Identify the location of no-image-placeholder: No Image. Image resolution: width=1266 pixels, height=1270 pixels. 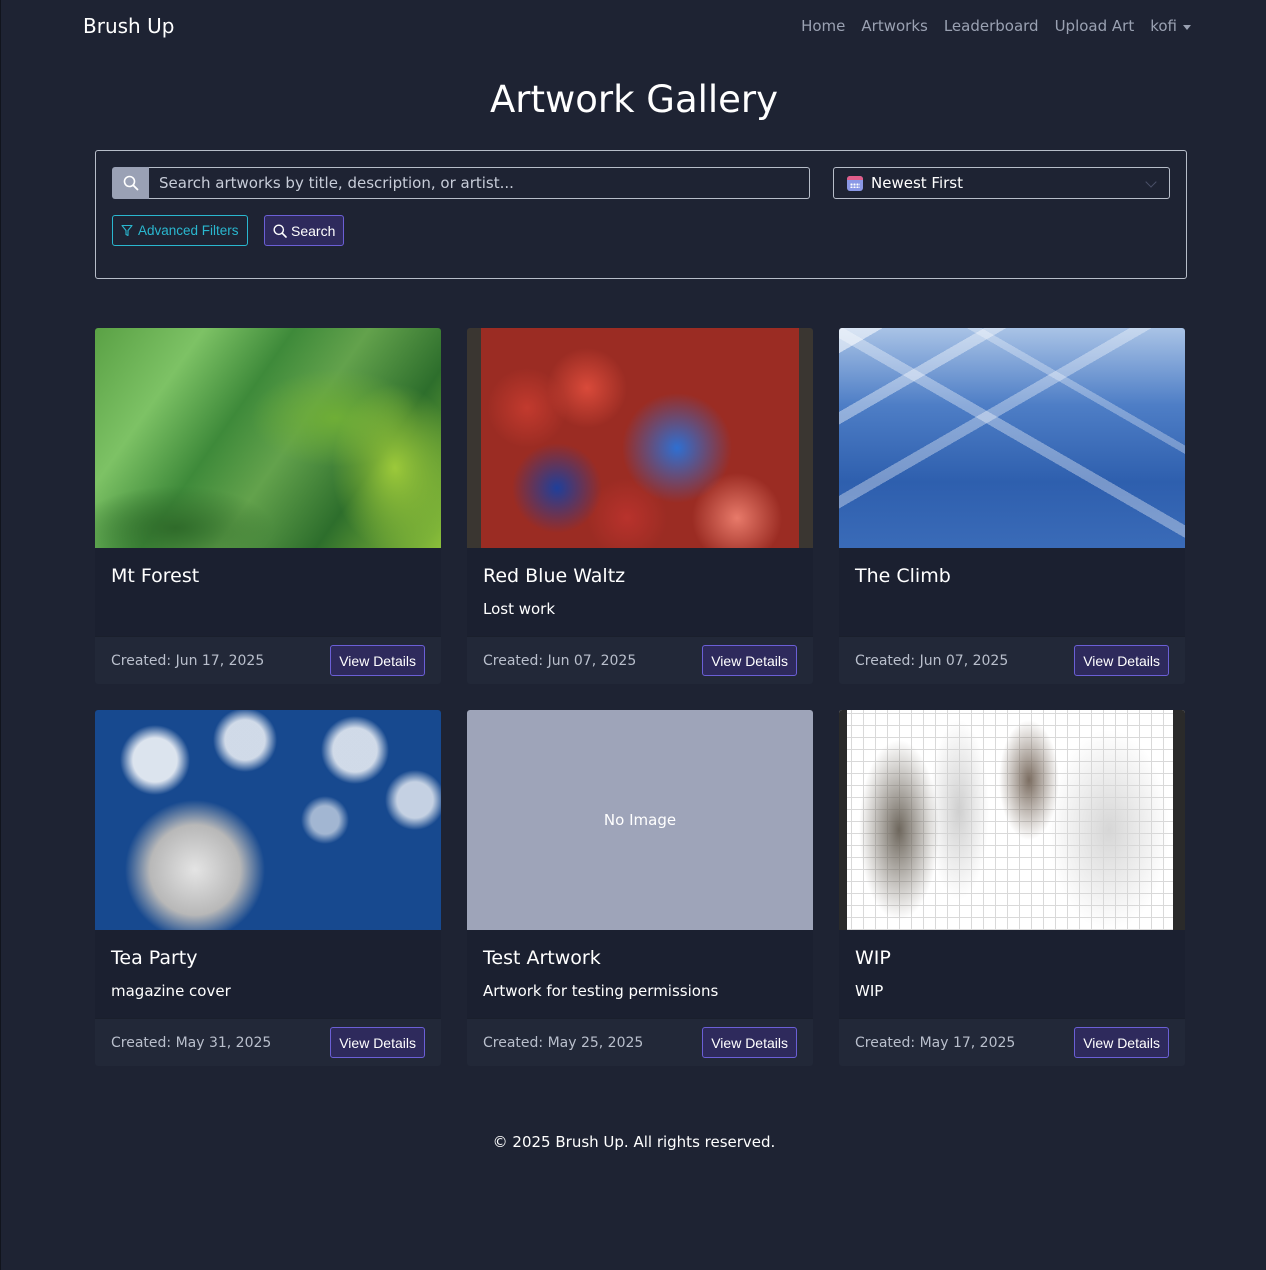
(640, 820).